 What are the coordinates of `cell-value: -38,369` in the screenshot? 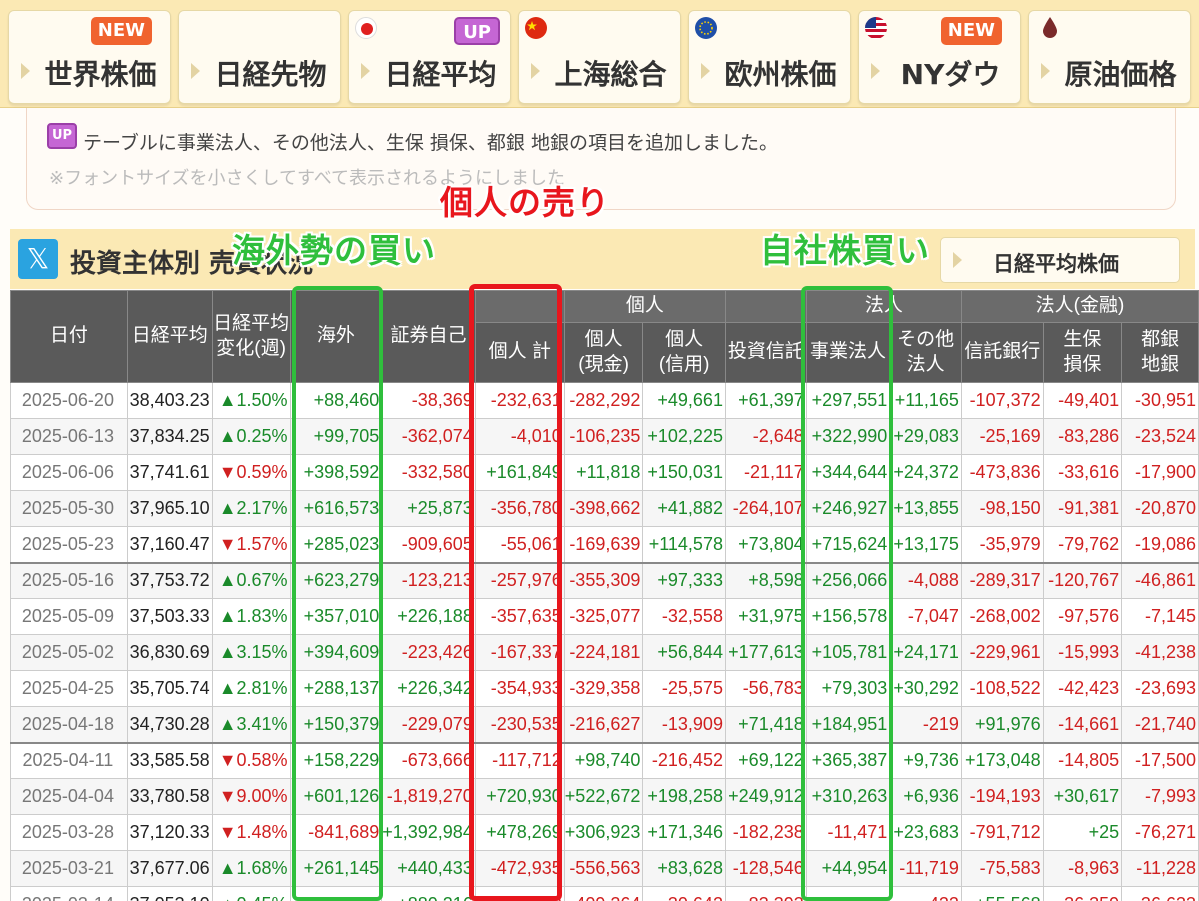 It's located at (428, 400).